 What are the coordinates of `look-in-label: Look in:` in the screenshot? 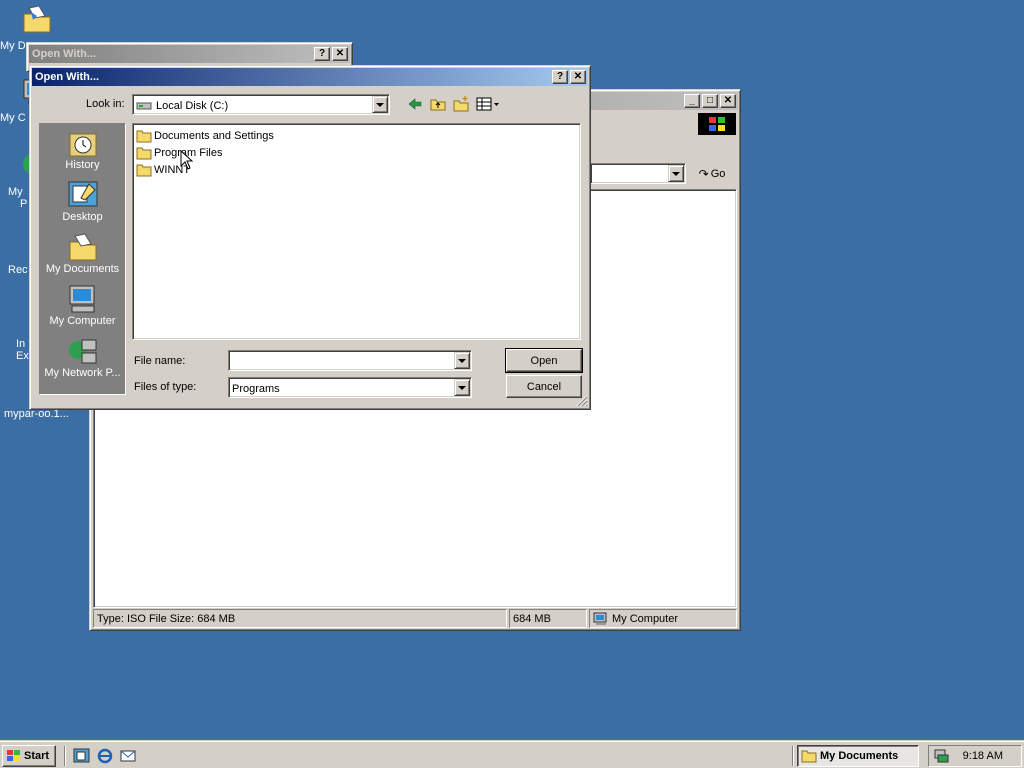 It's located at (105, 104).